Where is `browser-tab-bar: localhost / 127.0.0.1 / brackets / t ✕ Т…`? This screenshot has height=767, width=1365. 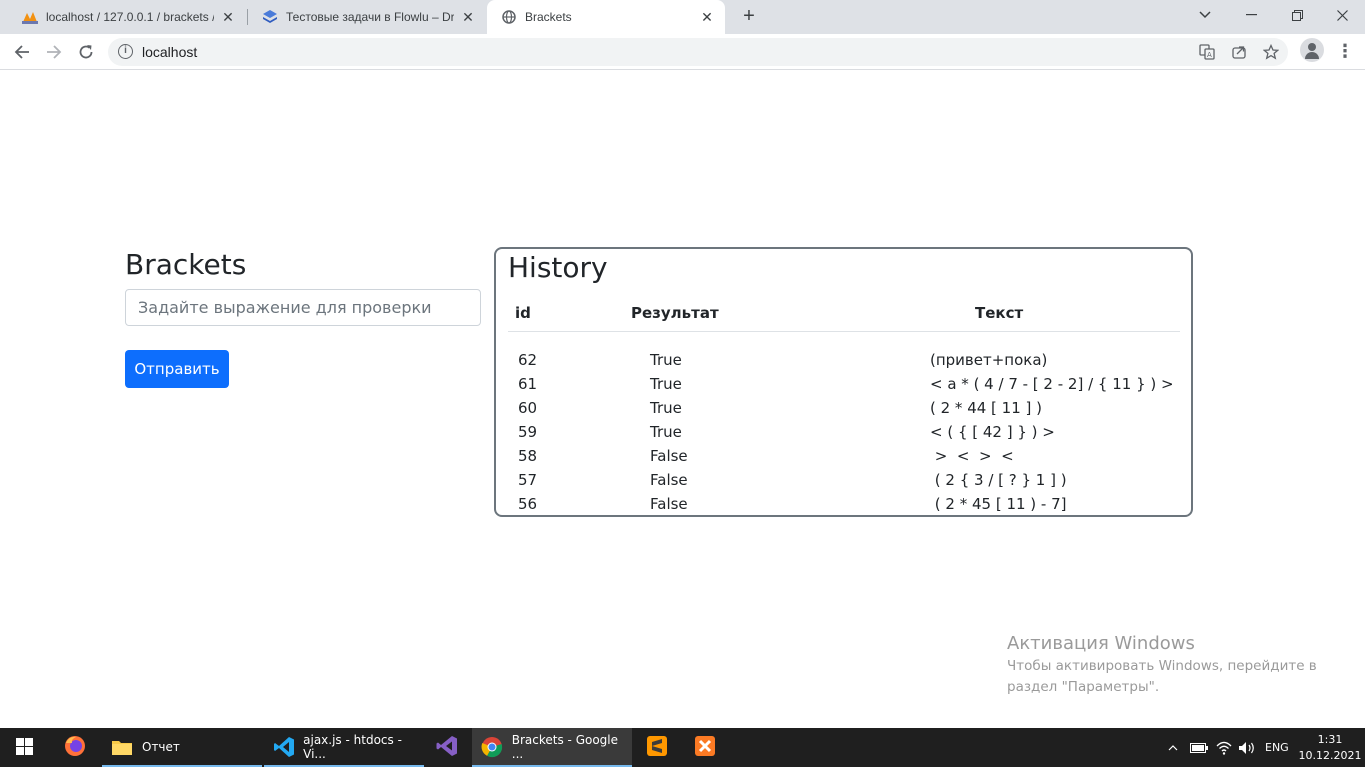
browser-tab-bar: localhost / 127.0.0.1 / brackets / t ✕ Т… is located at coordinates (682, 17).